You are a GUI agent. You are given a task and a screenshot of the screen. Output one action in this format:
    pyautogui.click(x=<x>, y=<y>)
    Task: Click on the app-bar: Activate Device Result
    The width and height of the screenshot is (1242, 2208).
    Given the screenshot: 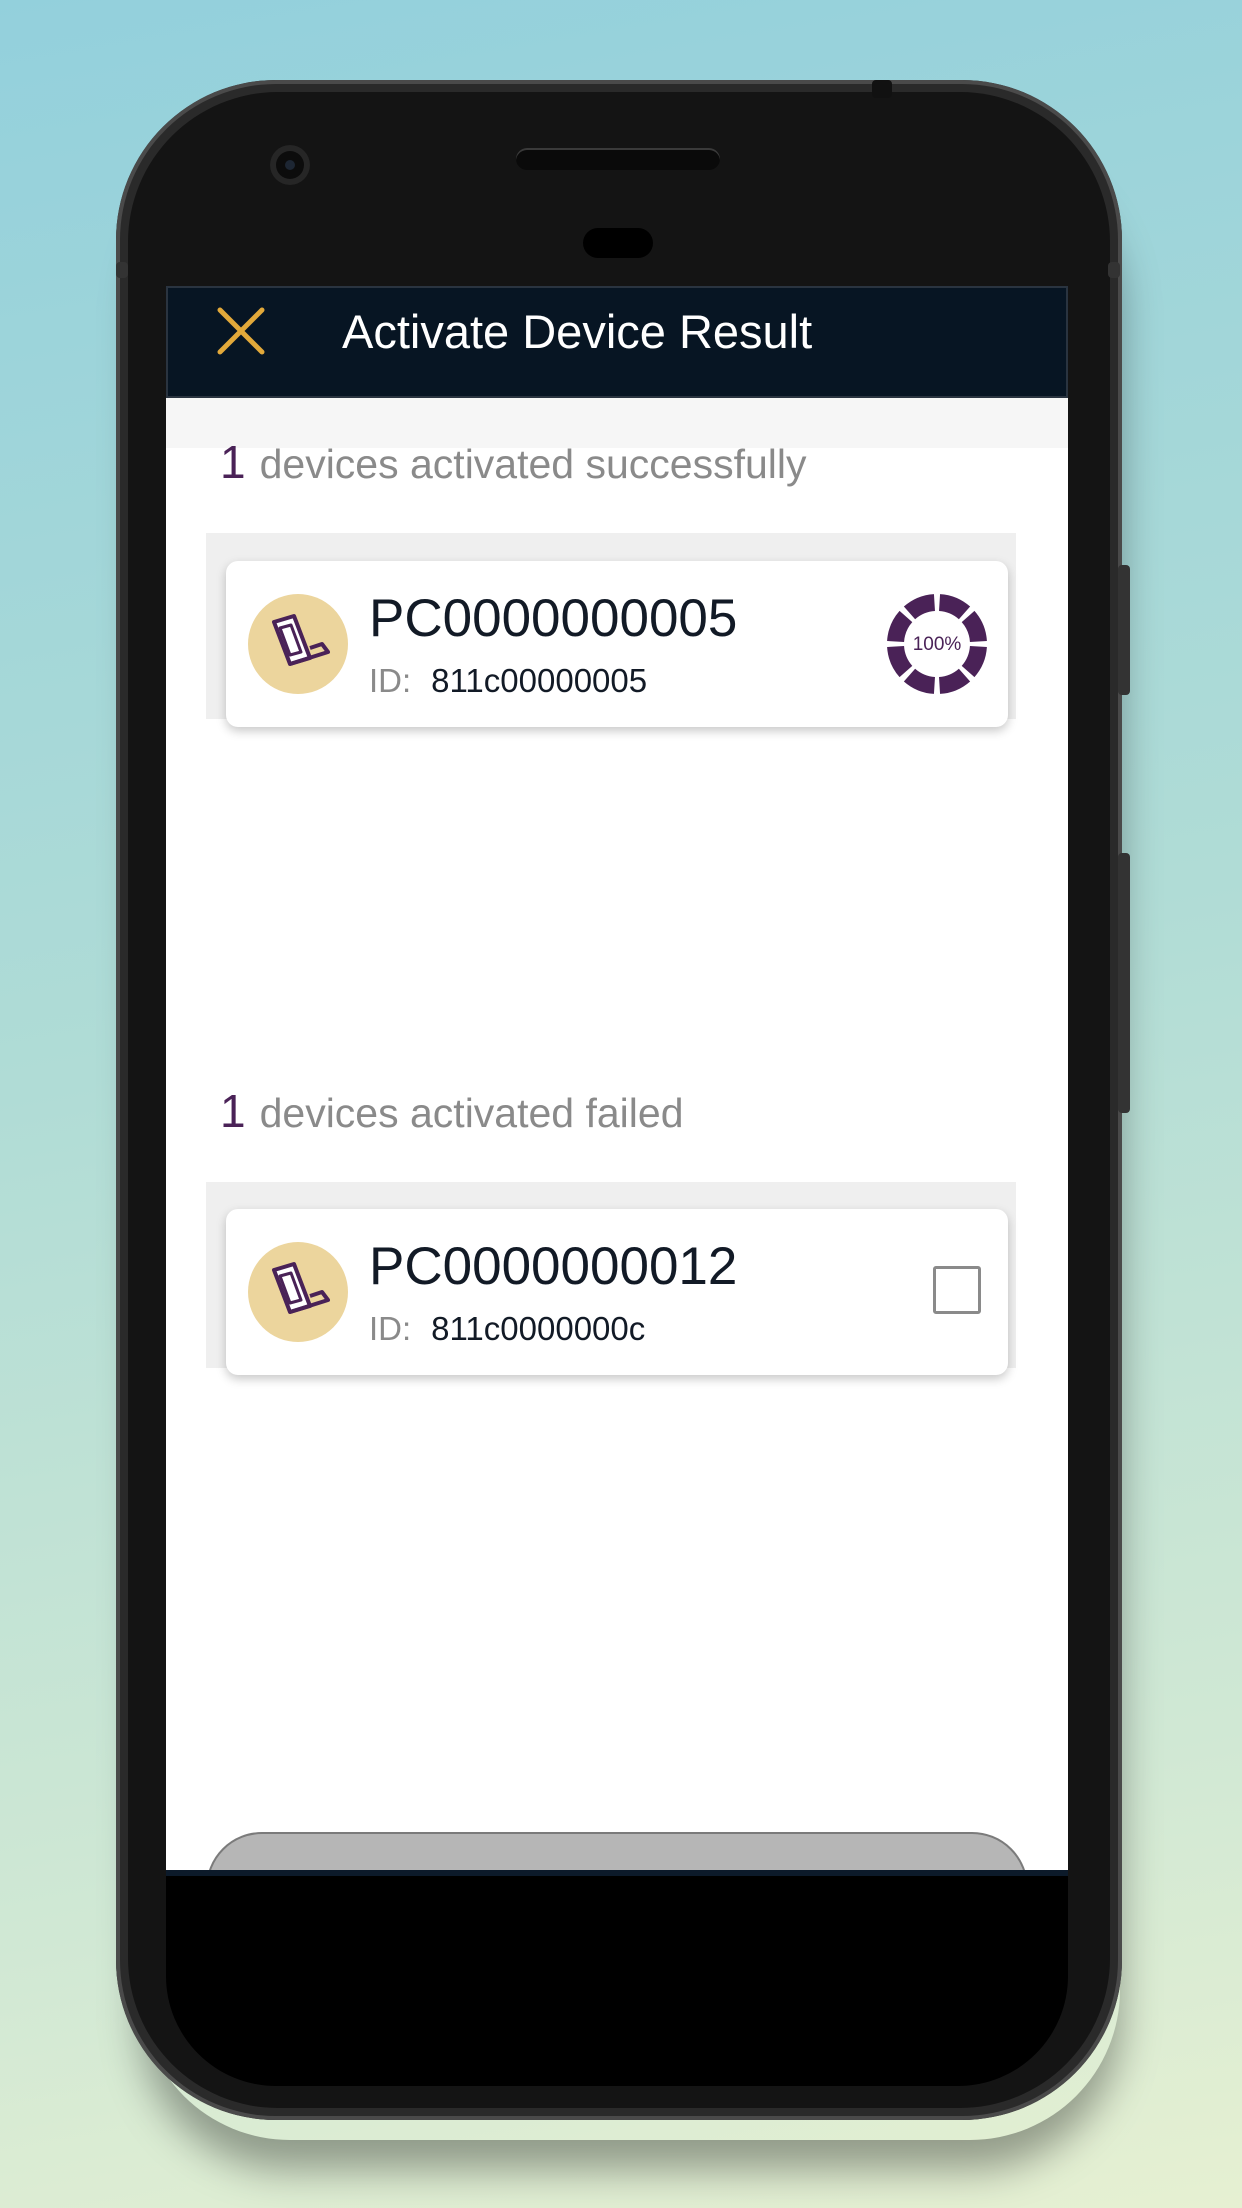 What is the action you would take?
    pyautogui.click(x=617, y=342)
    